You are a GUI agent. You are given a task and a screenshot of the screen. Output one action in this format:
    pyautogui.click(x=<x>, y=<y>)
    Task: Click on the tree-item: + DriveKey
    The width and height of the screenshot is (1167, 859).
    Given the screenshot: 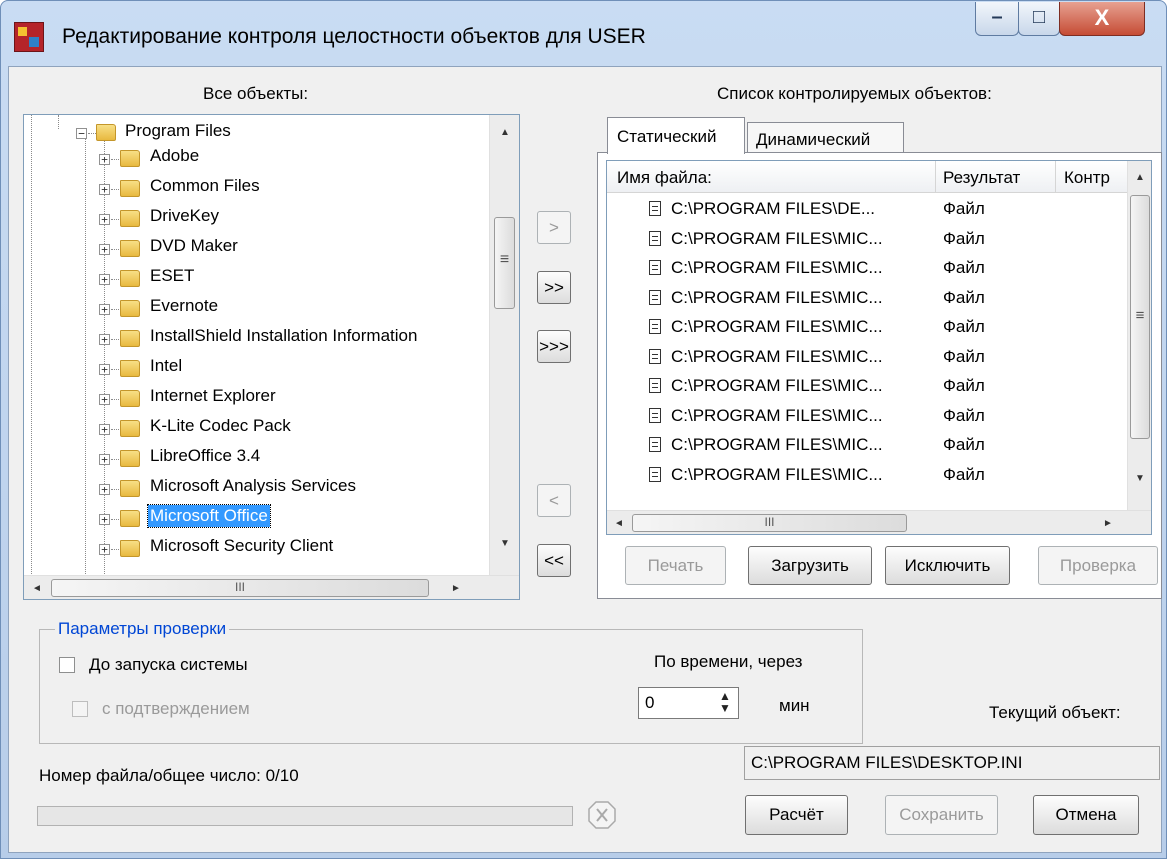 What is the action you would take?
    pyautogui.click(x=254, y=218)
    